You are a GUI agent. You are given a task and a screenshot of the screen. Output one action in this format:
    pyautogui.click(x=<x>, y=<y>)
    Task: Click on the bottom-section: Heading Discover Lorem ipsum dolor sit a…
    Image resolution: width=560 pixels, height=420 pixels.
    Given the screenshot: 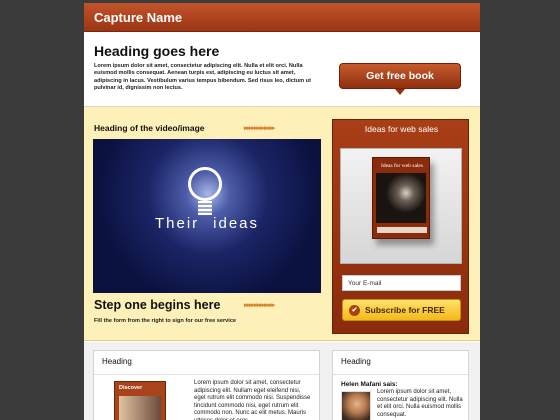 What is the action you would take?
    pyautogui.click(x=282, y=381)
    